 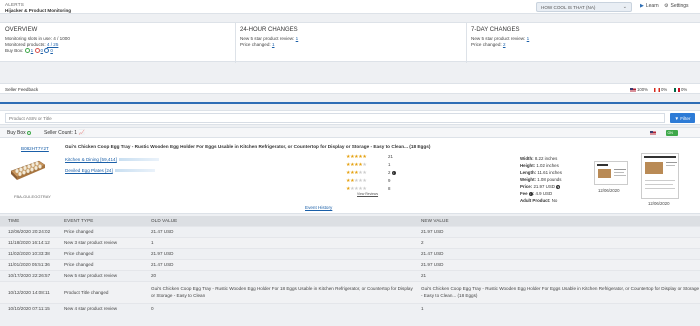 What do you see at coordinates (14, 4) in the screenshot?
I see `section-label: ALERTS` at bounding box center [14, 4].